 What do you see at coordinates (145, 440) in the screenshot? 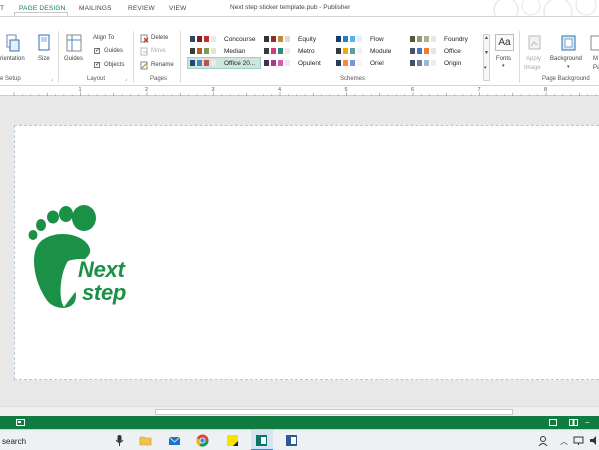
I see `file-explorer-icon` at bounding box center [145, 440].